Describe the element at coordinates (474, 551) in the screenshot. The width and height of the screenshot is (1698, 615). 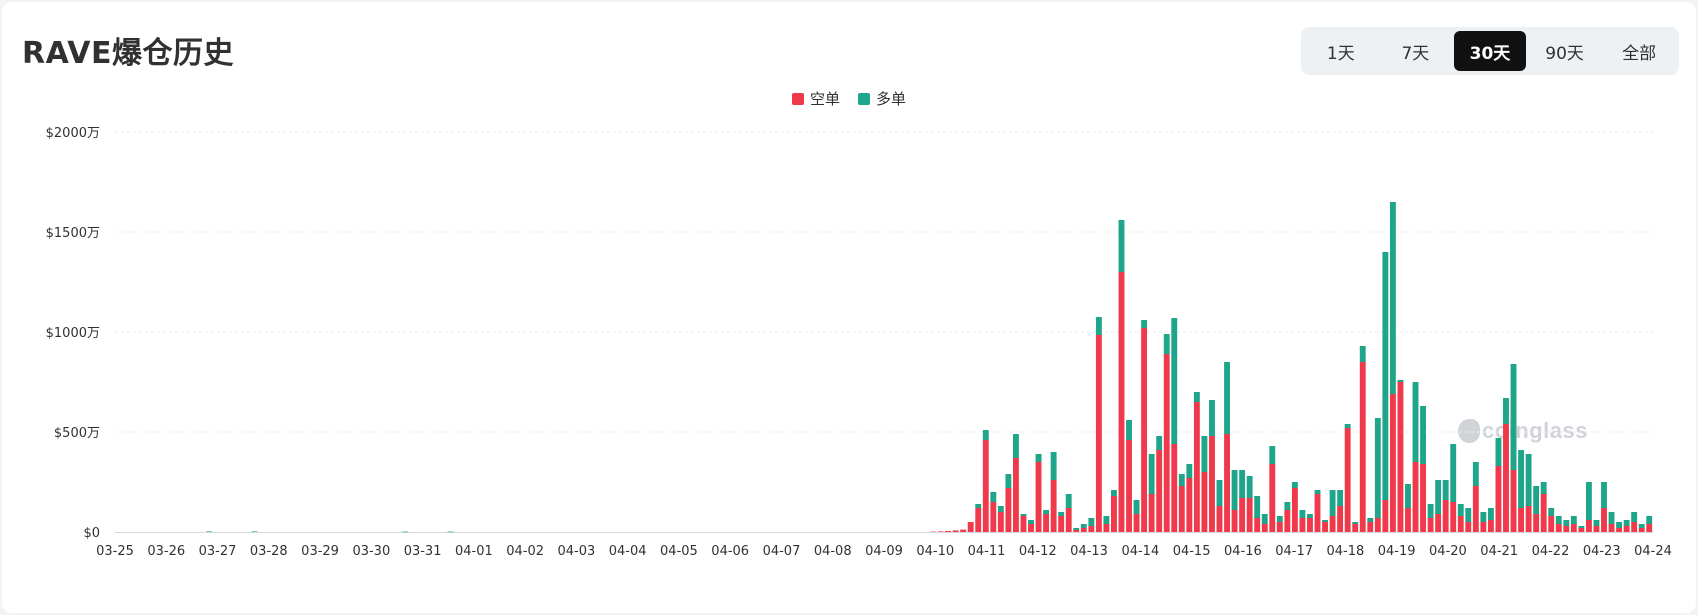
I see `x-tick-label: 04-01` at that location.